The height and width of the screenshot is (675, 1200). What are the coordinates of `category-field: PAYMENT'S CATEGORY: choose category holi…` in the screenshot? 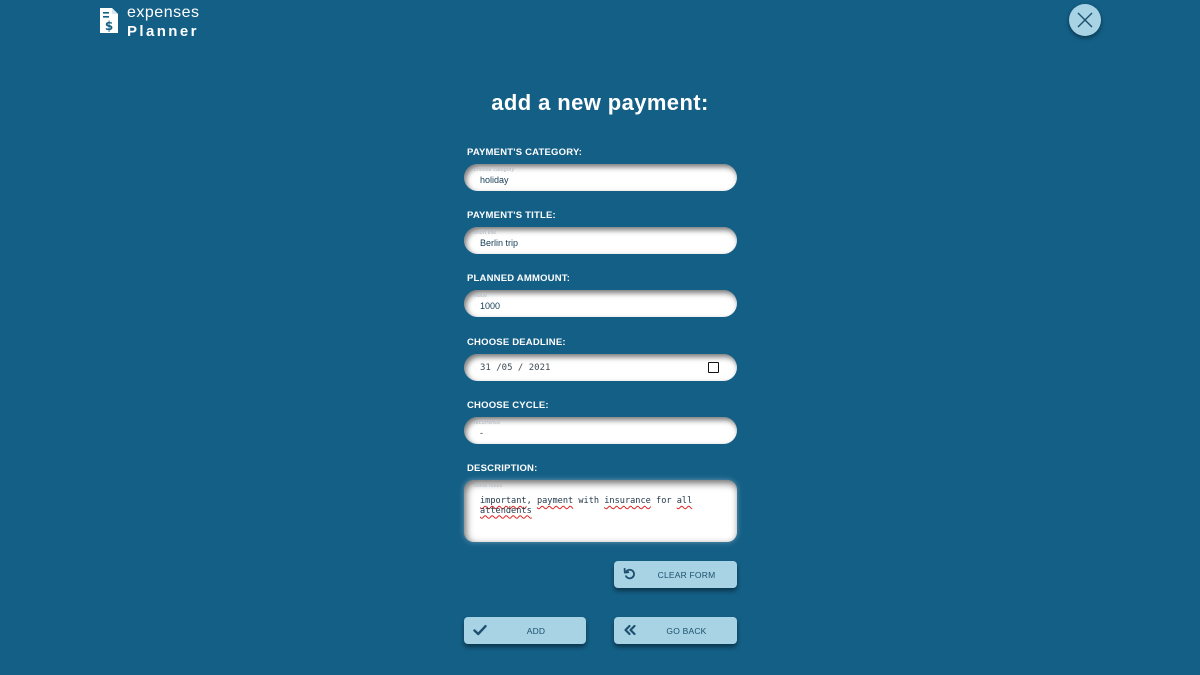 It's located at (600, 169).